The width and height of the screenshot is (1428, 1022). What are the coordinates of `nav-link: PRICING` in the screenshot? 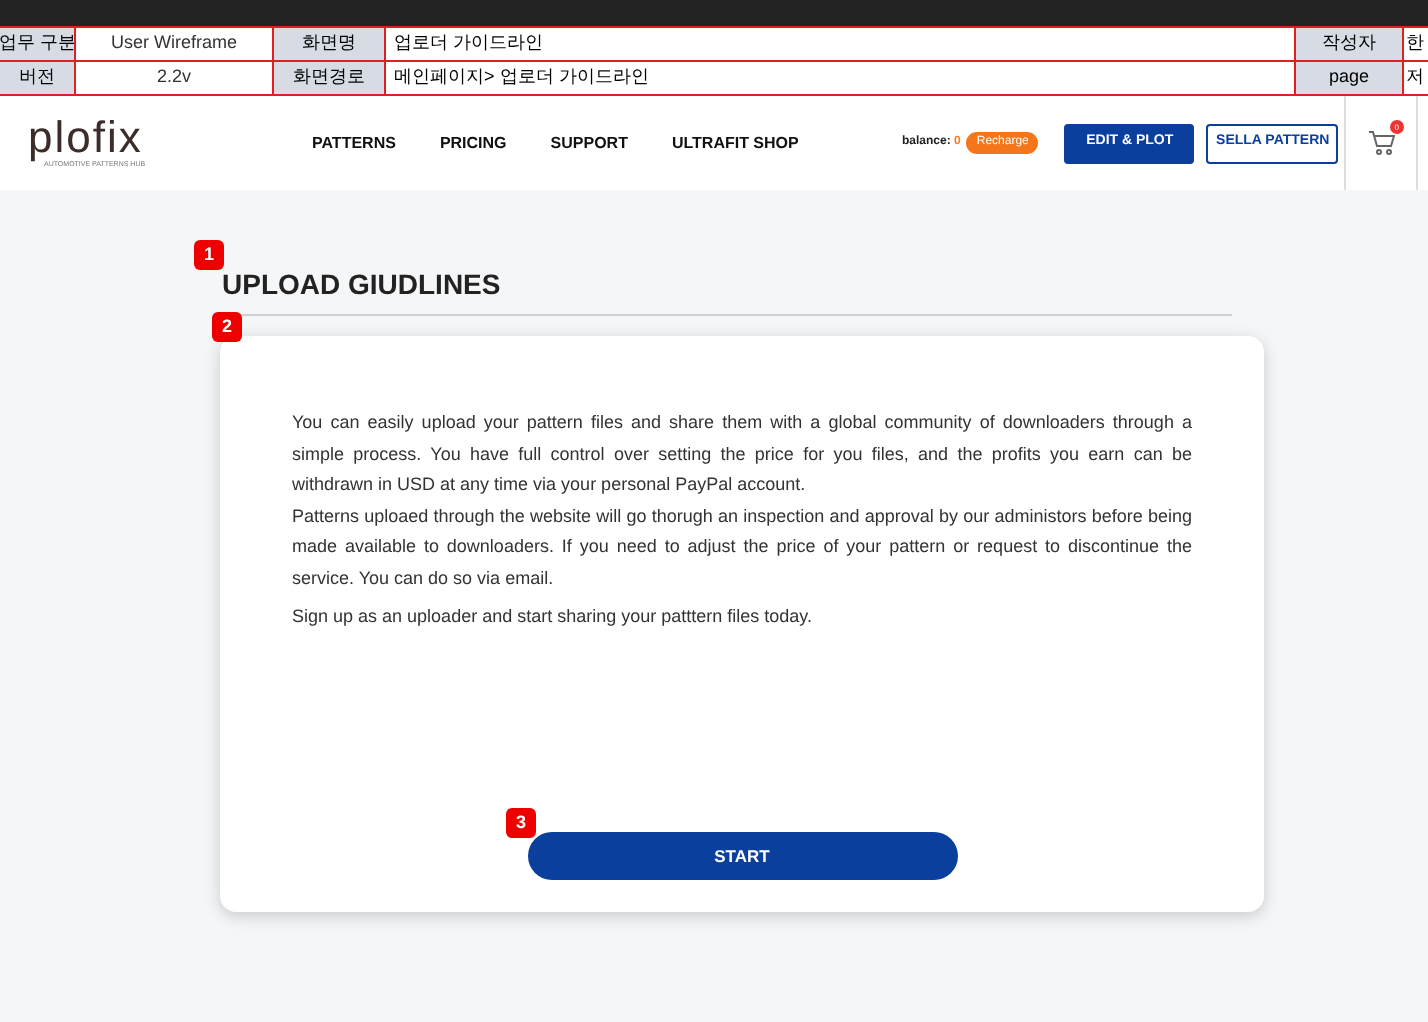 It's located at (473, 143).